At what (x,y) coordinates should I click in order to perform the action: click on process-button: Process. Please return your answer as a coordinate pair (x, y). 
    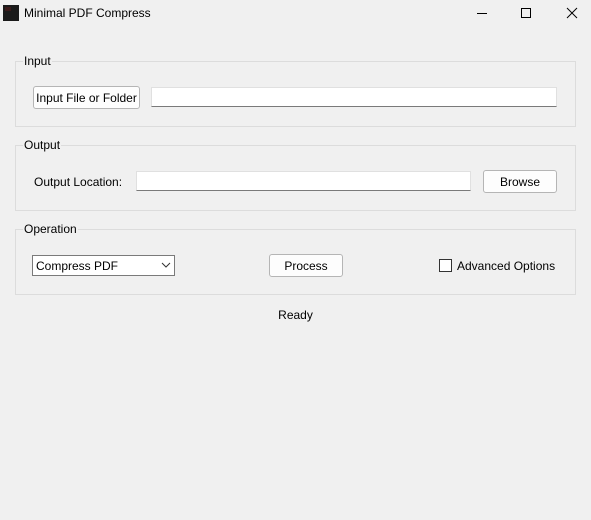
    Looking at the image, I should click on (306, 265).